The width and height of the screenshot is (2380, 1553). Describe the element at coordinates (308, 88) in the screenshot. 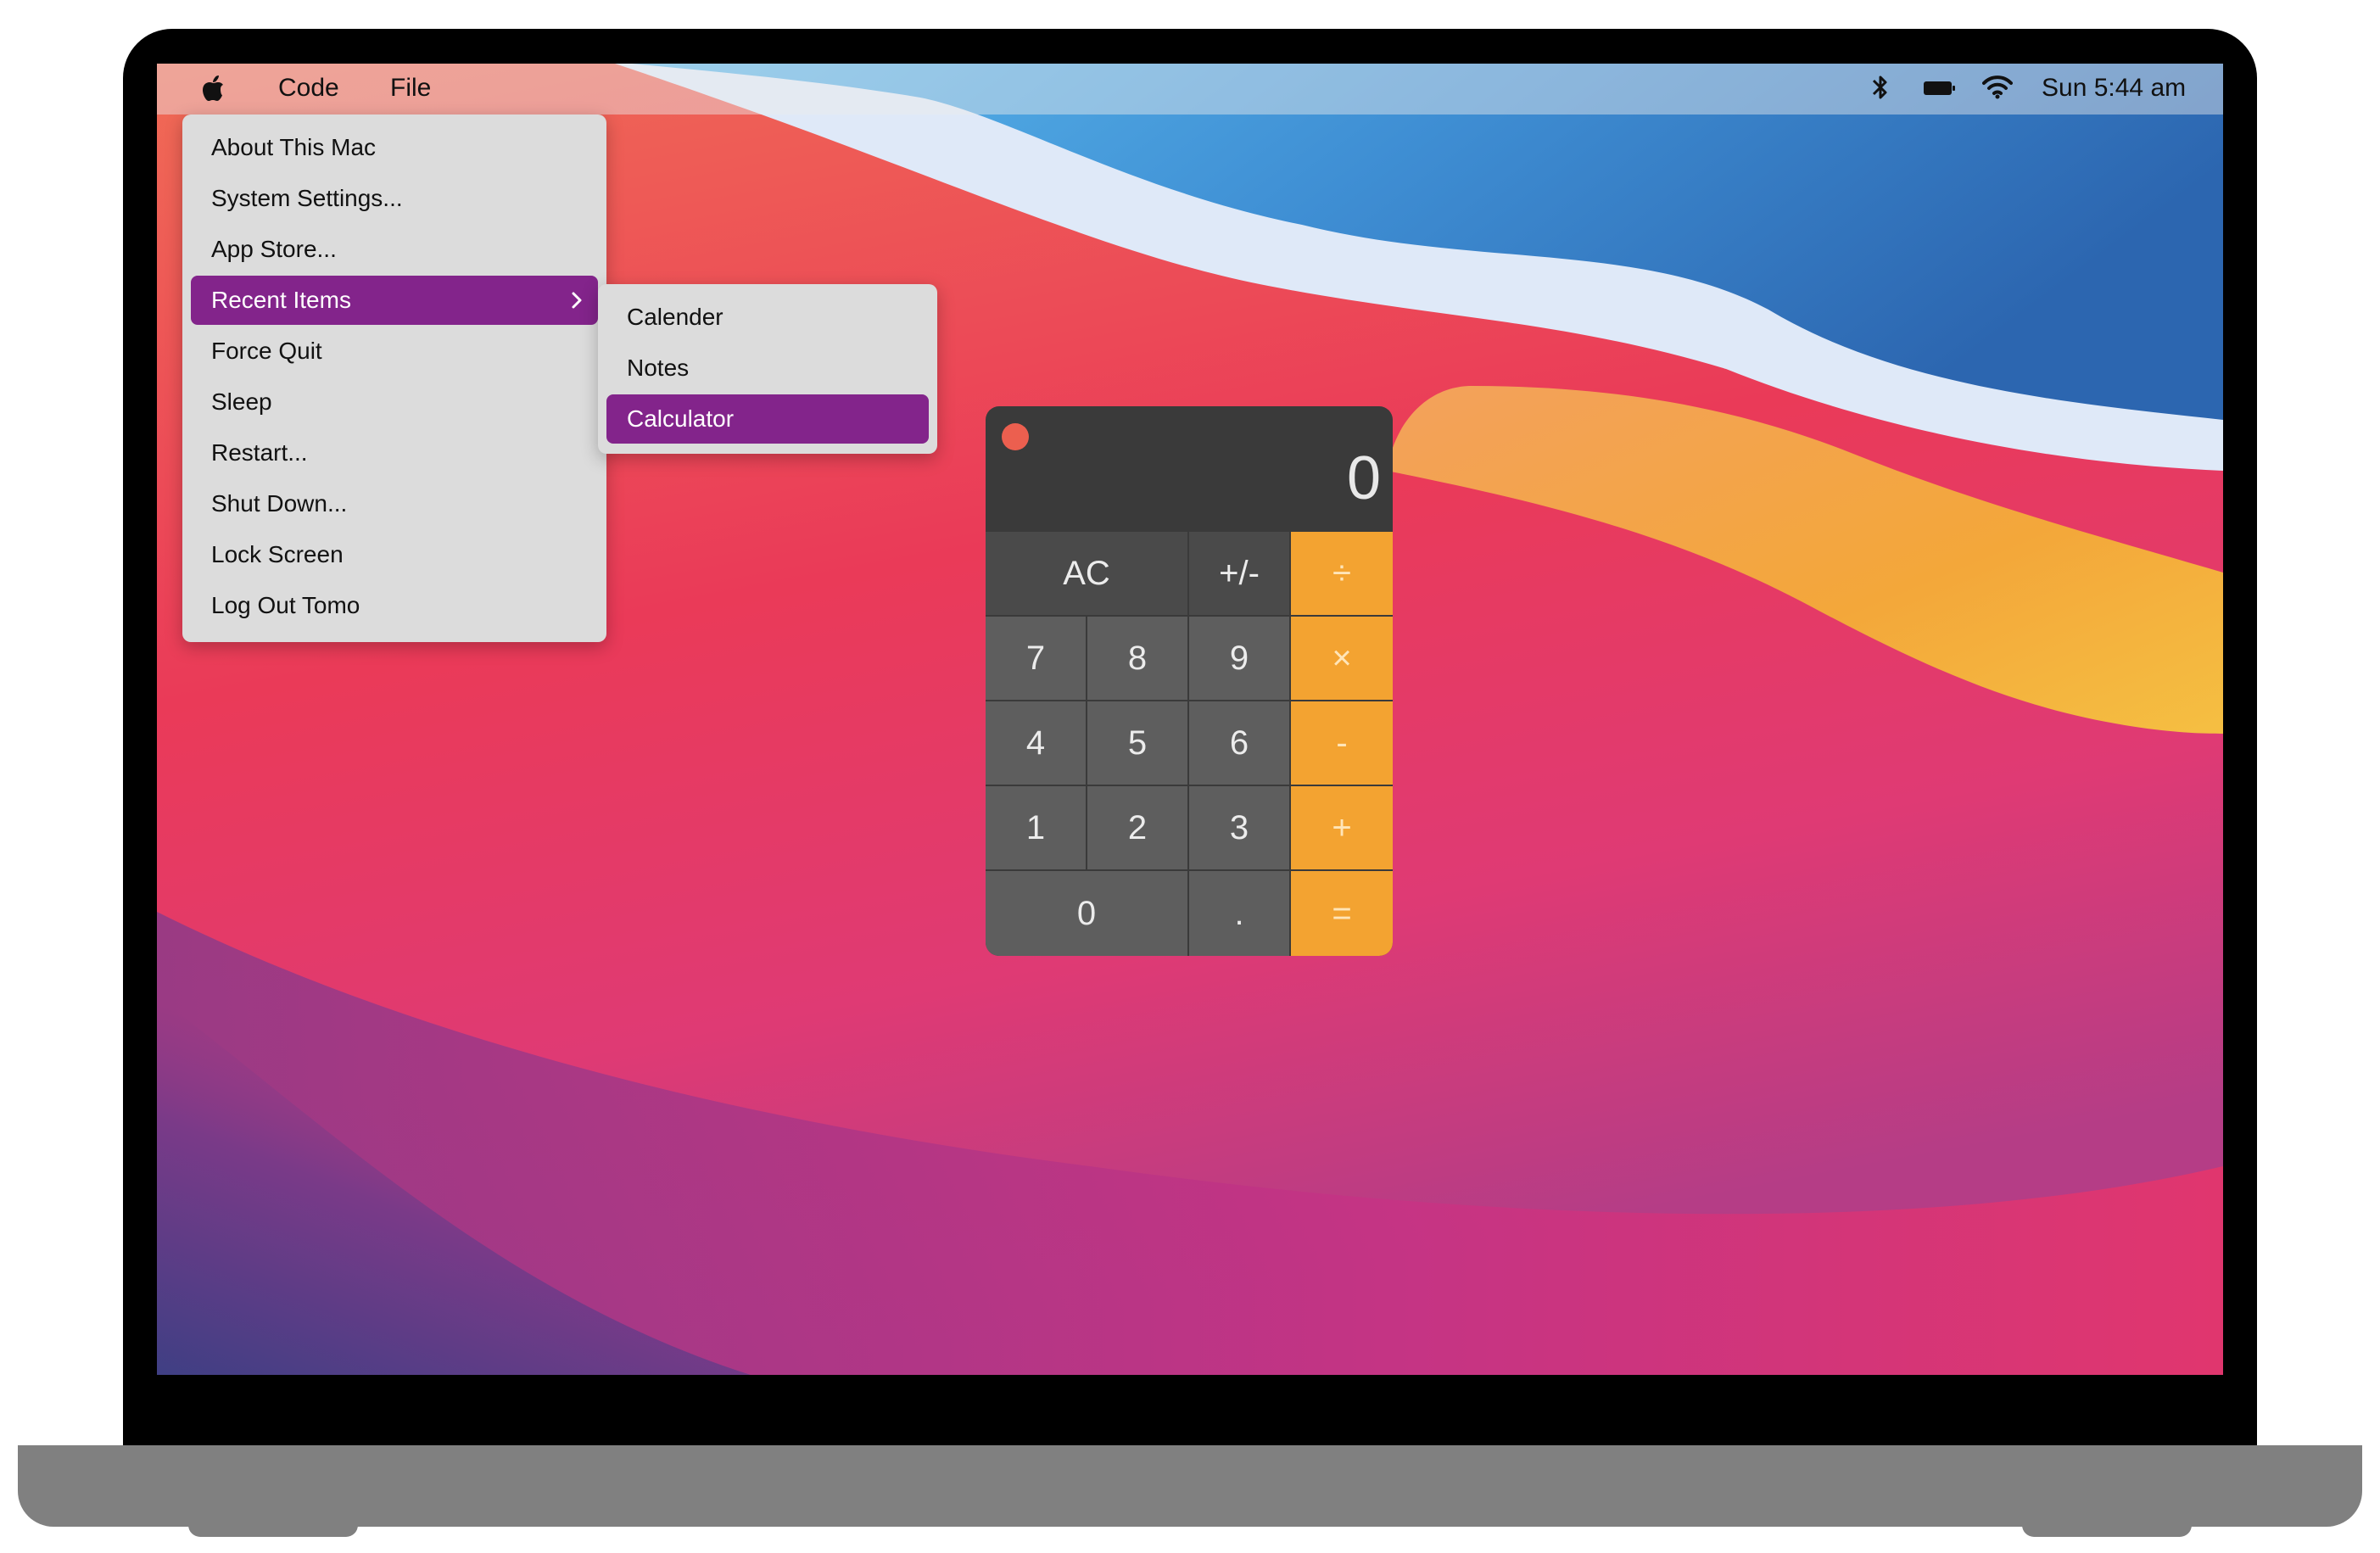

I see `menu-app-name: Code` at that location.